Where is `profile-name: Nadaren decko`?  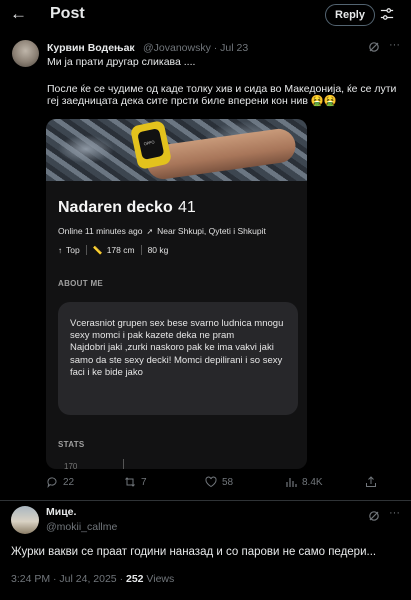
profile-name: Nadaren decko is located at coordinates (115, 207).